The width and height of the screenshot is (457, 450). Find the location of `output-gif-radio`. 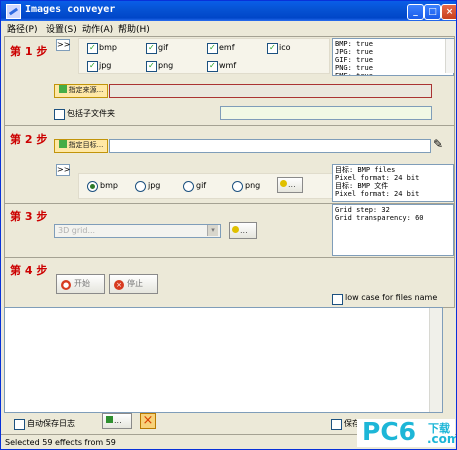

output-gif-radio is located at coordinates (188, 186).